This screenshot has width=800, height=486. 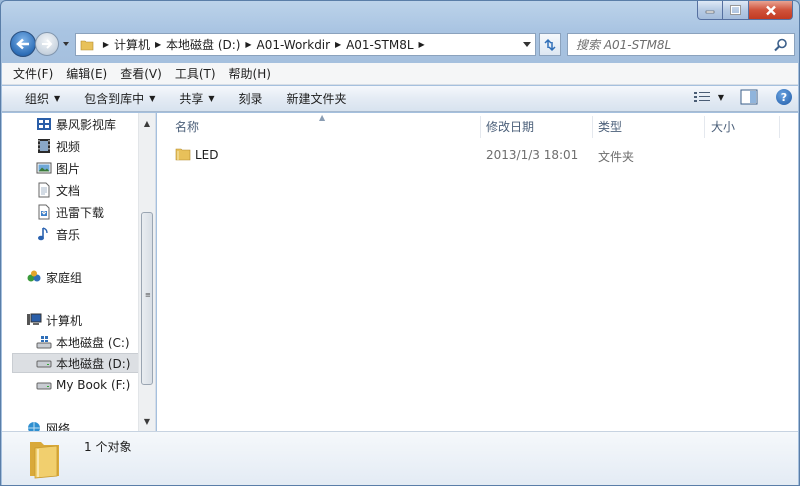 I want to click on folder-icon, so click(x=87, y=45).